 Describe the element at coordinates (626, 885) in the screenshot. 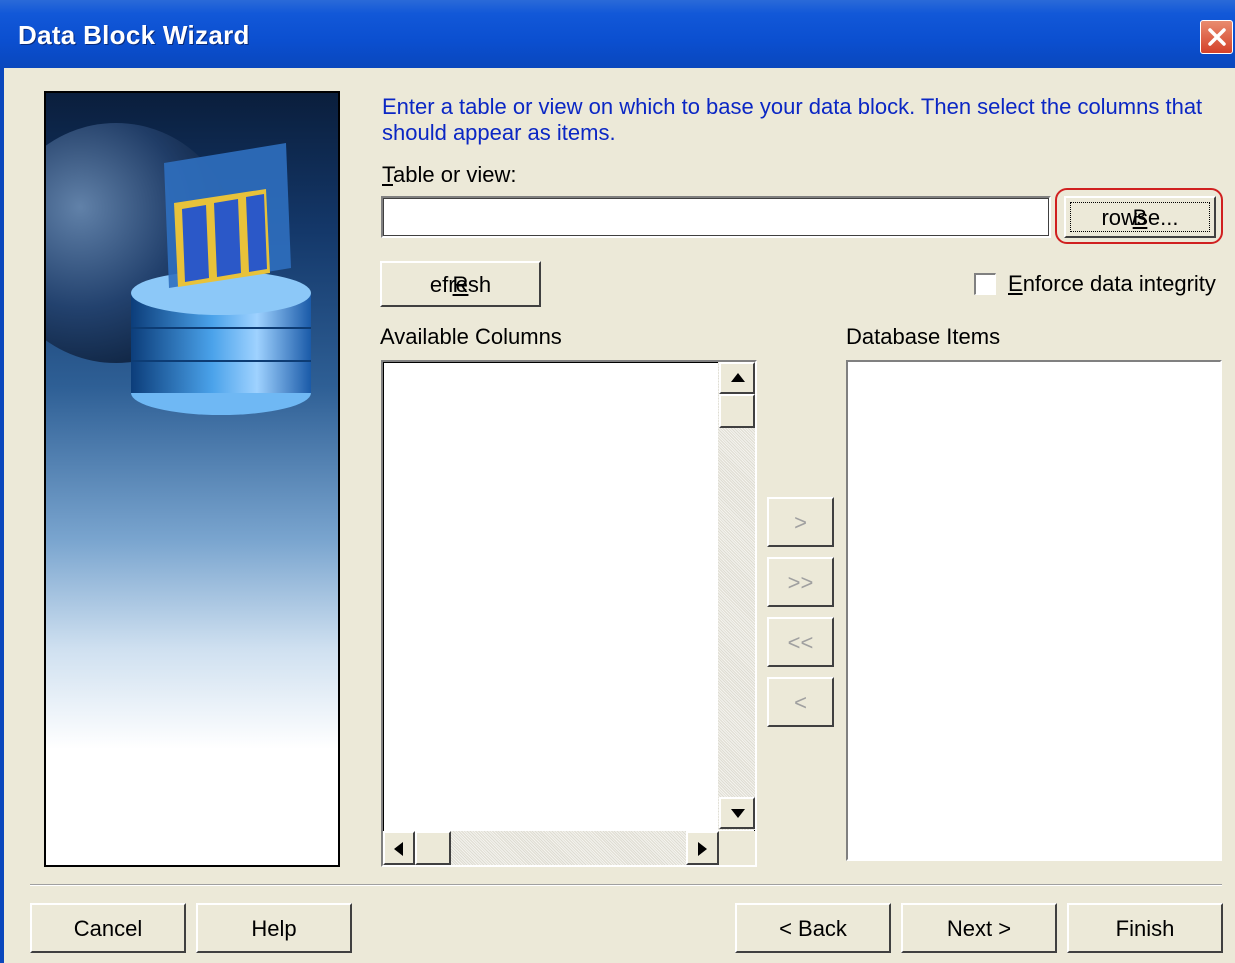

I see `footer-separator` at that location.